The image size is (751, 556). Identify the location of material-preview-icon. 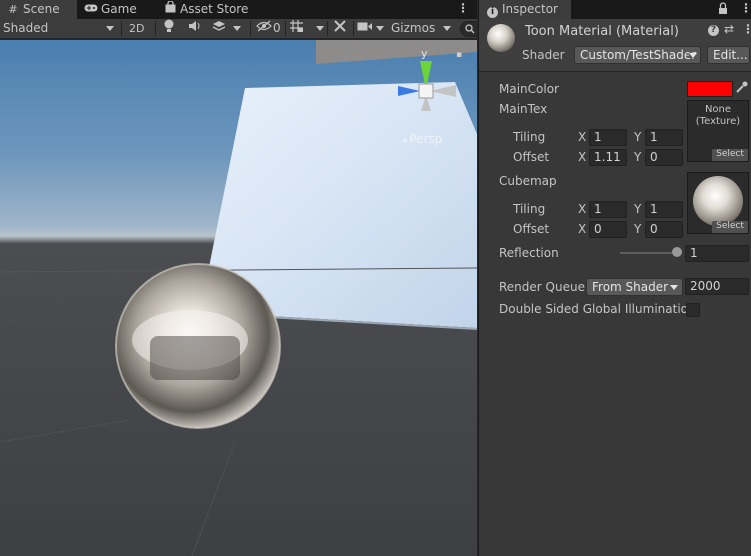
(501, 38).